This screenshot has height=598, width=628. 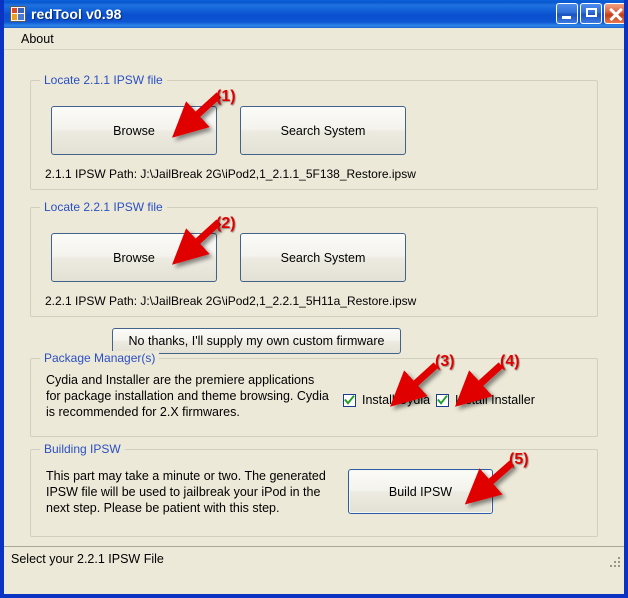 What do you see at coordinates (614, 13) in the screenshot?
I see `close-button` at bounding box center [614, 13].